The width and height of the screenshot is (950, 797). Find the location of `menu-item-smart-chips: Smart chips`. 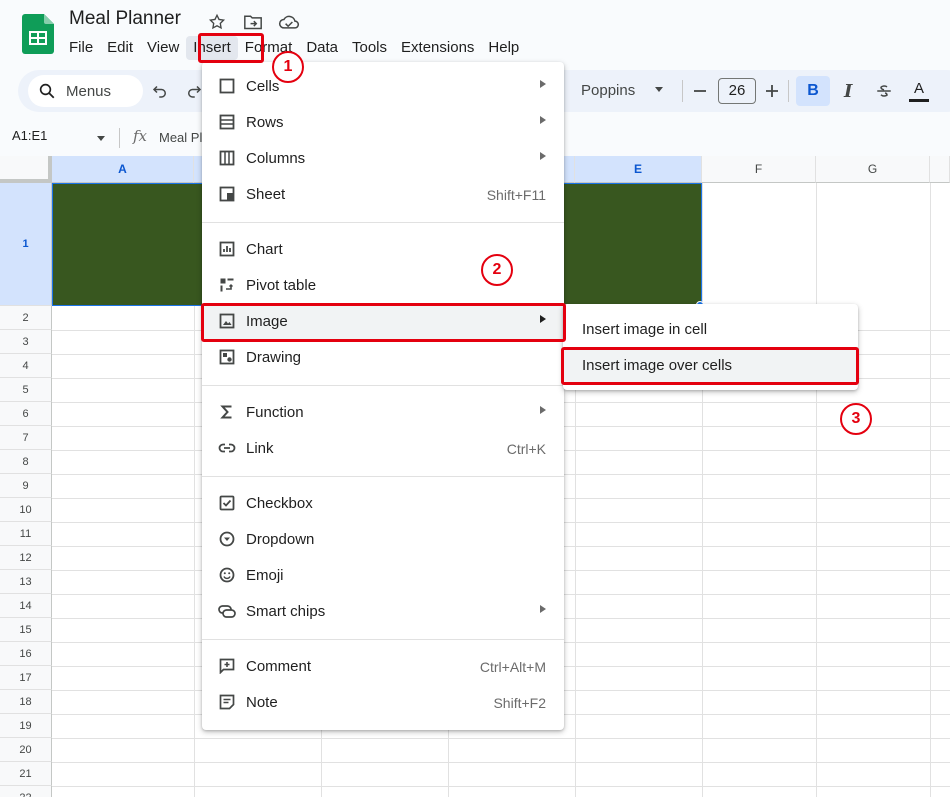

menu-item-smart-chips: Smart chips is located at coordinates (383, 611).